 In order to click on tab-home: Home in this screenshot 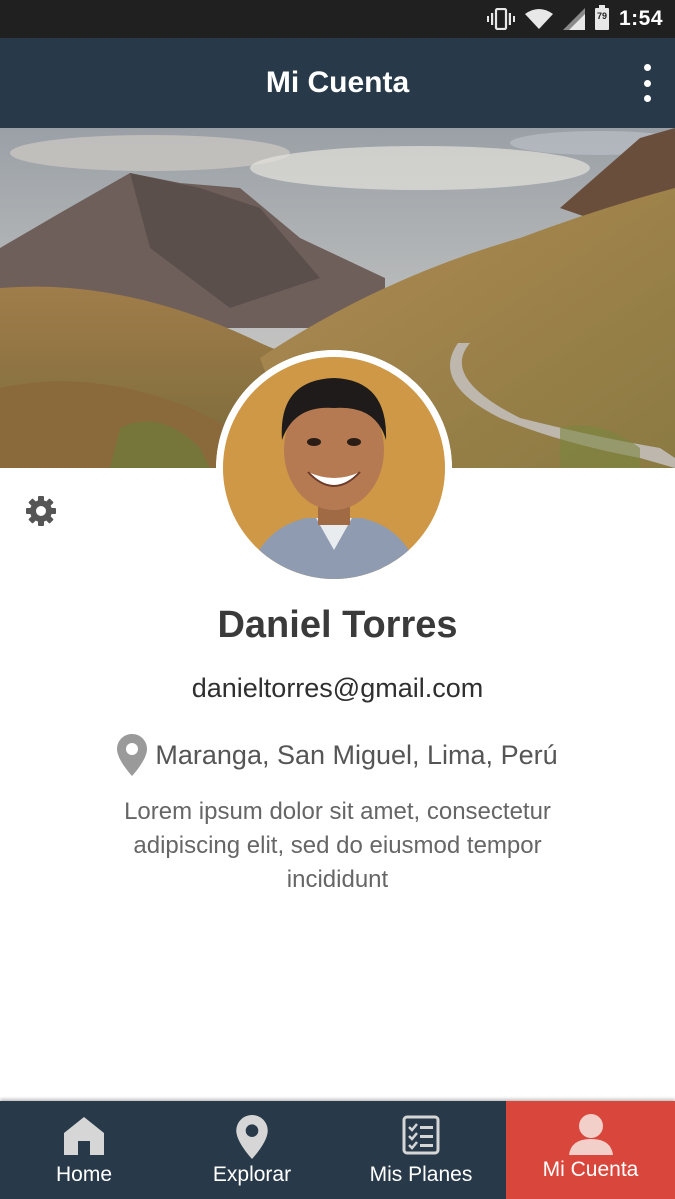, I will do `click(84, 1150)`.